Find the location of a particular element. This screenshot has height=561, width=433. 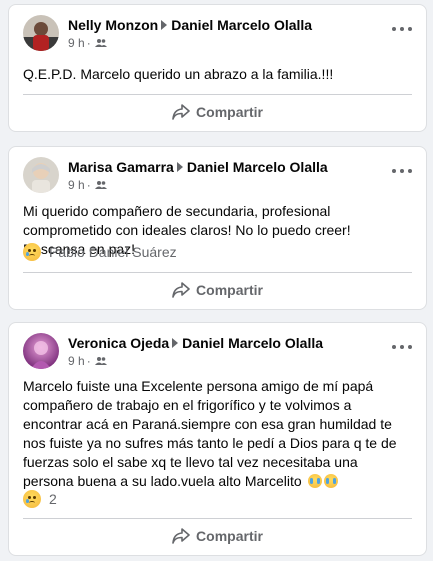

reaction-summary: 2 is located at coordinates (40, 499).